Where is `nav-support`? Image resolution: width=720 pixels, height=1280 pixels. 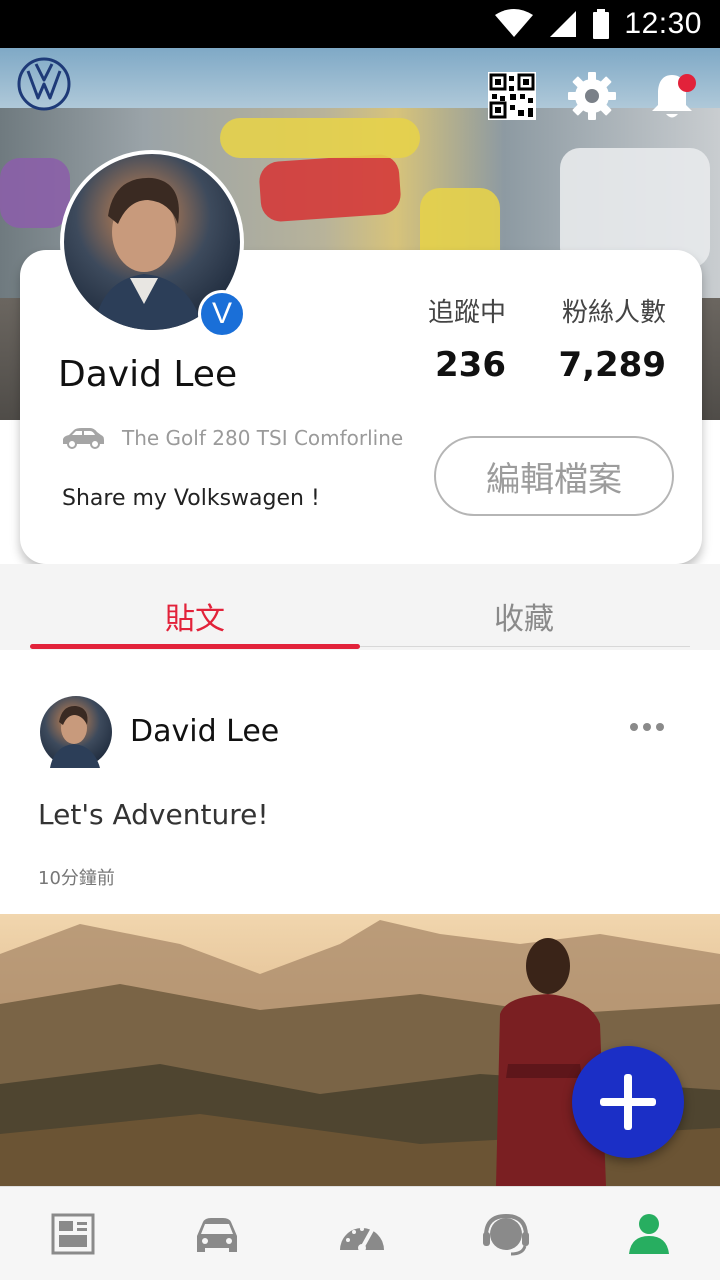
nav-support is located at coordinates (506, 1234).